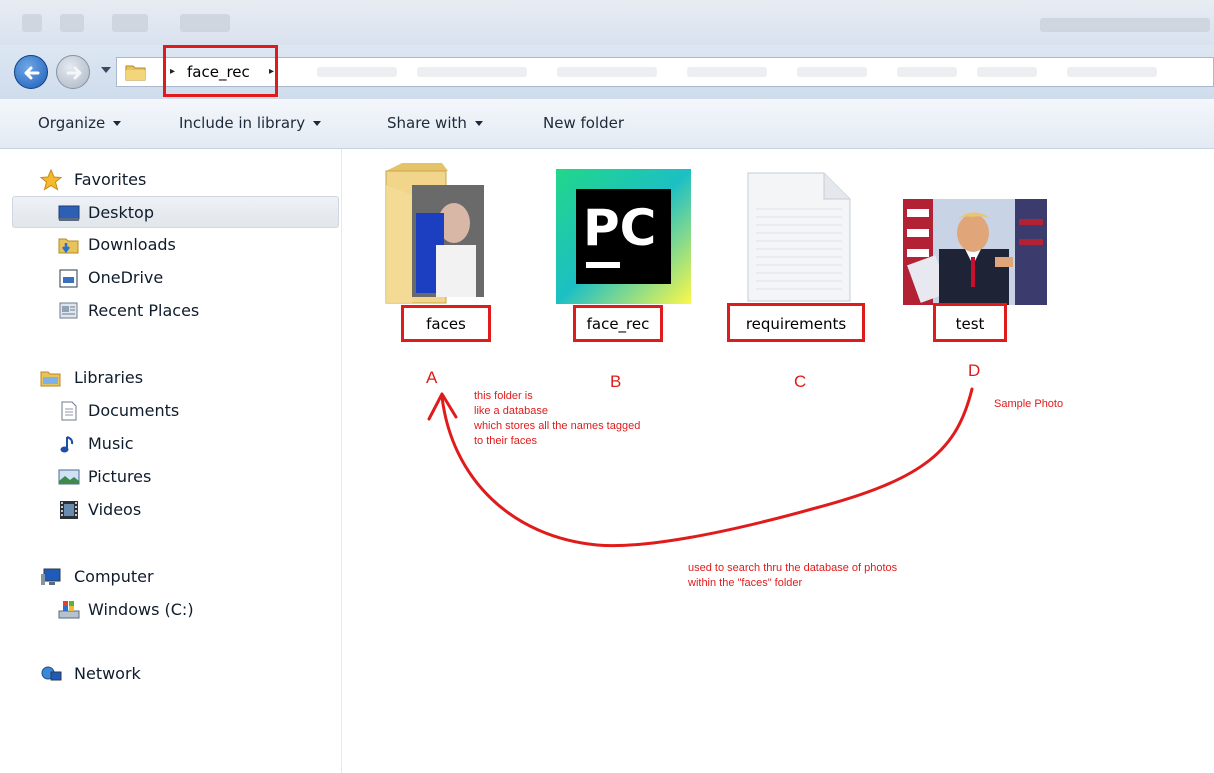 This screenshot has width=1214, height=773. What do you see at coordinates (114, 576) in the screenshot?
I see `sidebar-item-label: Computer` at bounding box center [114, 576].